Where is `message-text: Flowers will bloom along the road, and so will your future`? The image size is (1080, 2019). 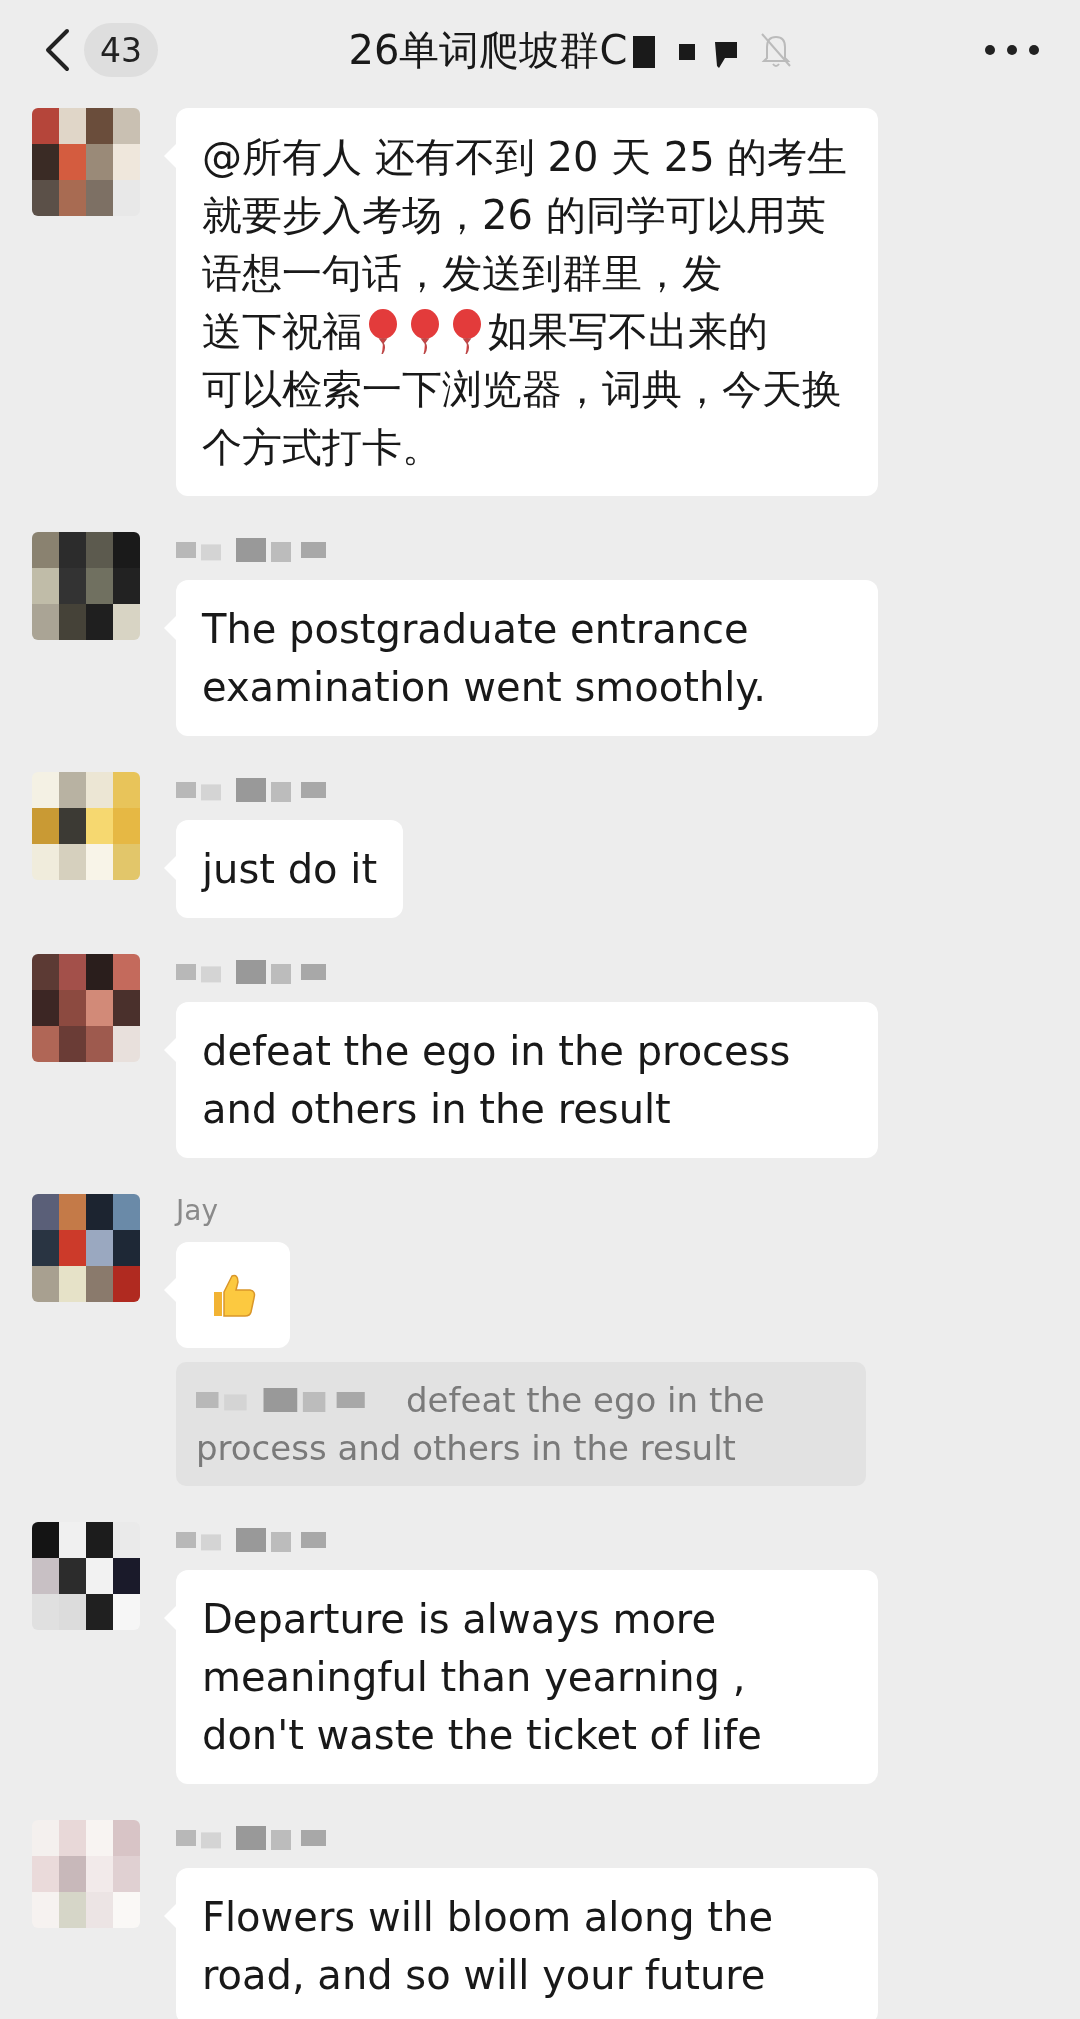 message-text: Flowers will bloom along the road, and so will your future is located at coordinates (487, 1946).